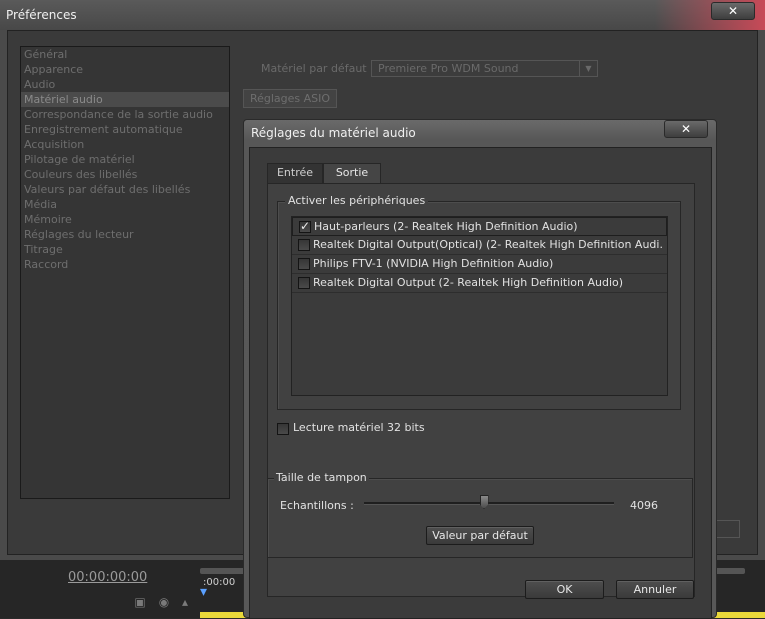  I want to click on preferences-titlebar: Préférences ✕, so click(382, 15).